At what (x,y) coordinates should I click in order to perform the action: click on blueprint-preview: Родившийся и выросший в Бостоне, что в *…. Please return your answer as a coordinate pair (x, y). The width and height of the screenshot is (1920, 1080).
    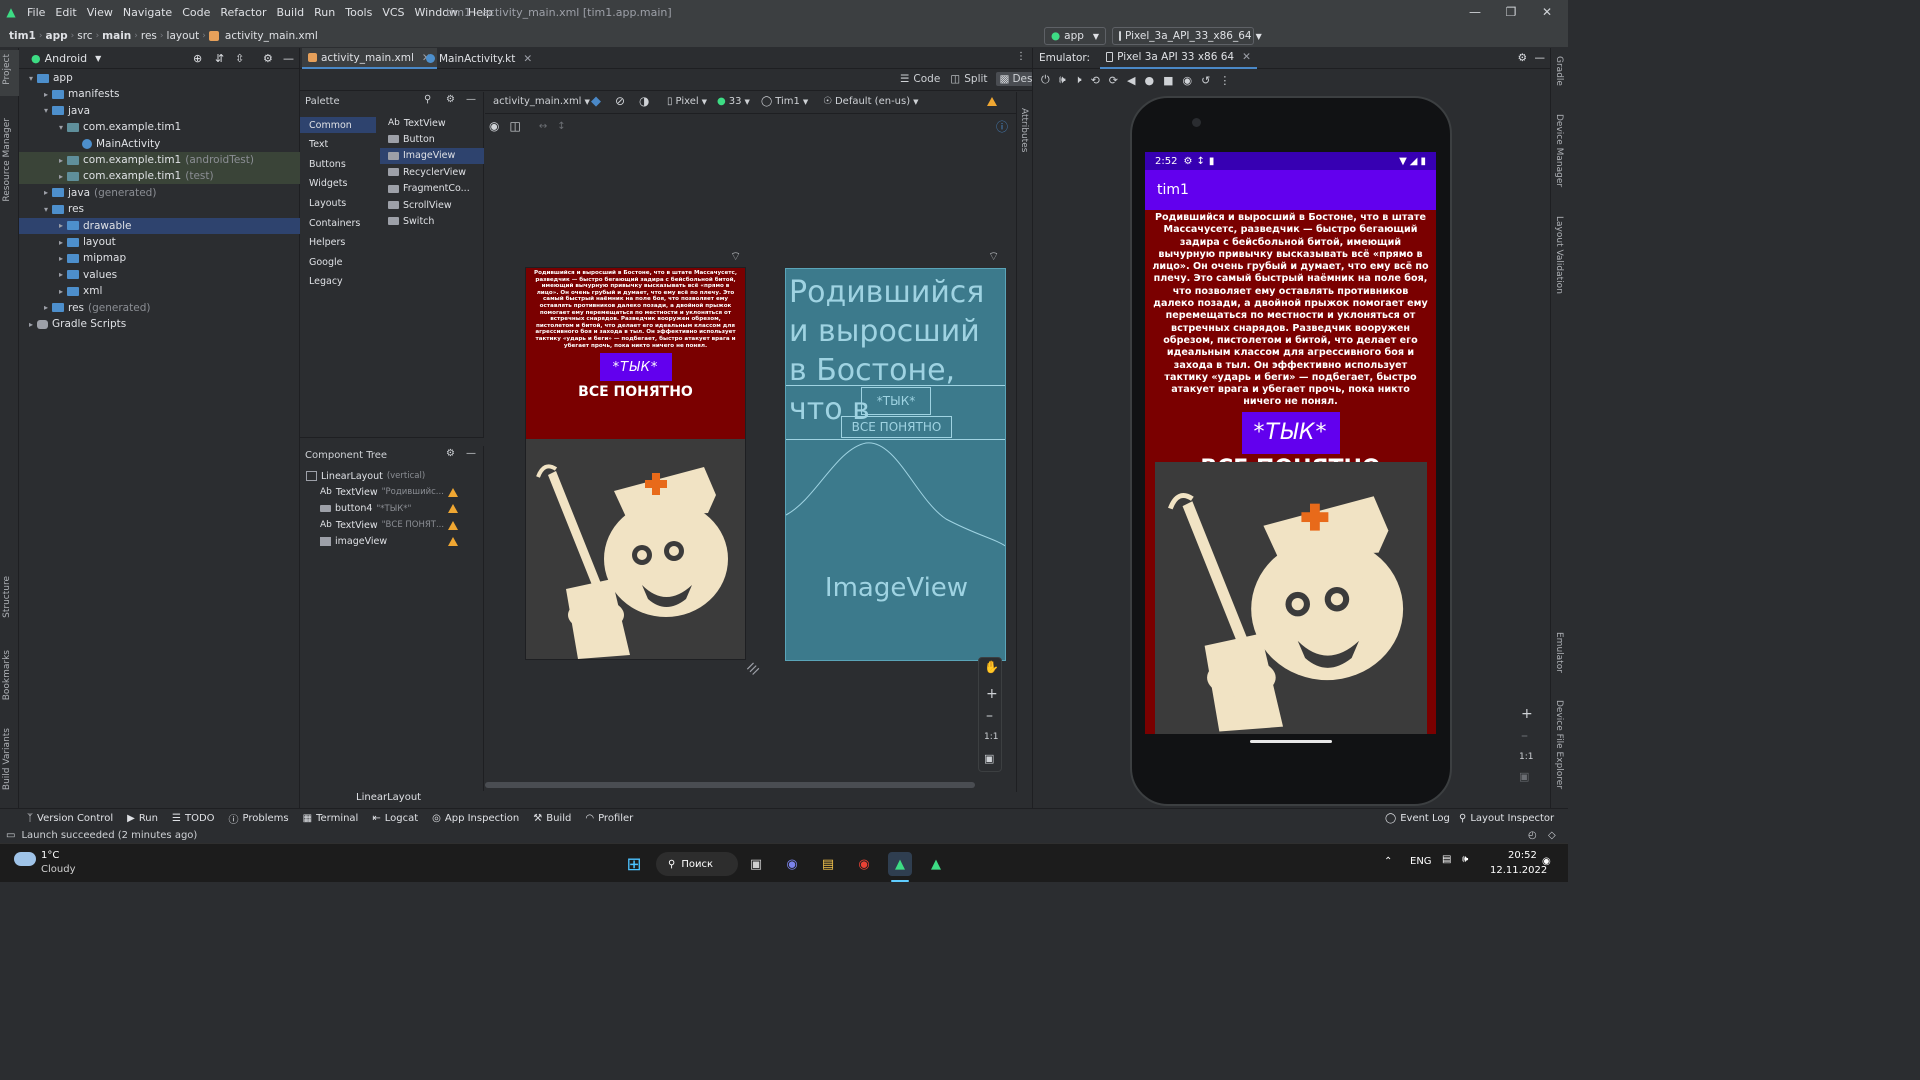
    Looking at the image, I should click on (895, 464).